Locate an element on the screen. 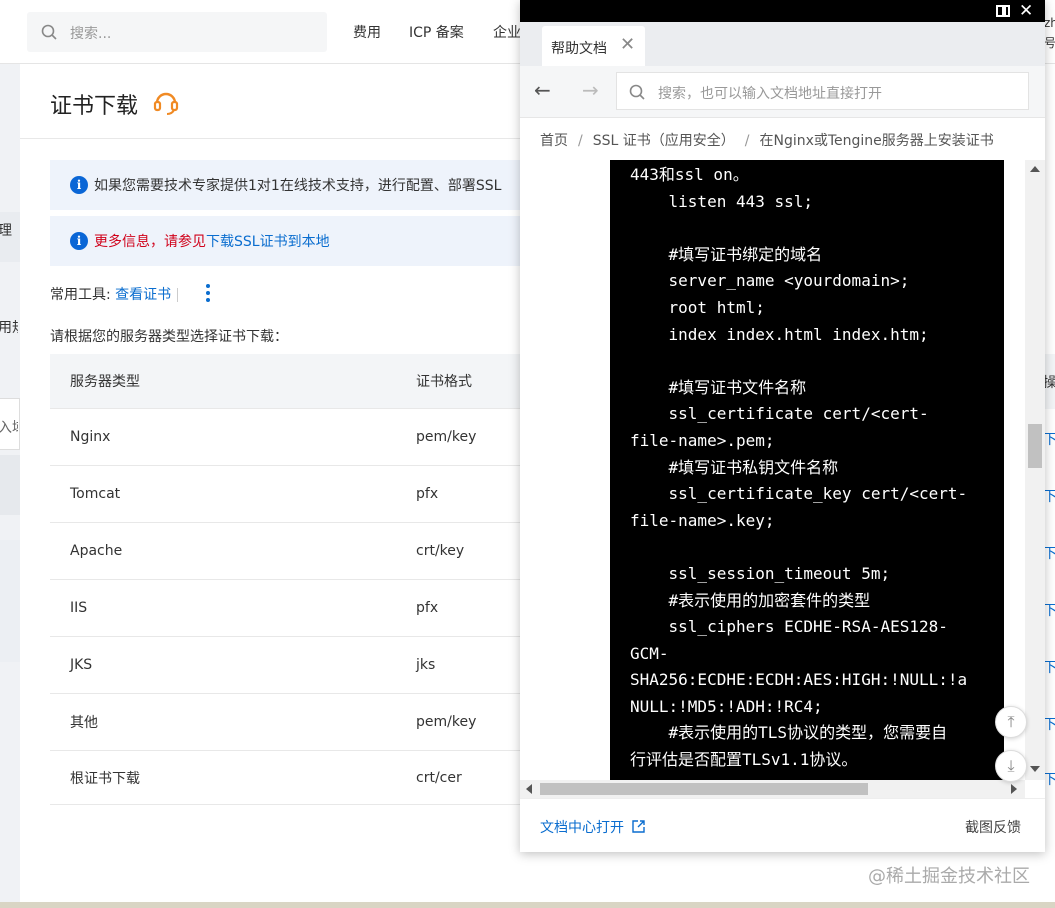 The height and width of the screenshot is (908, 1055). left-frag-2: 用规 is located at coordinates (9, 328).